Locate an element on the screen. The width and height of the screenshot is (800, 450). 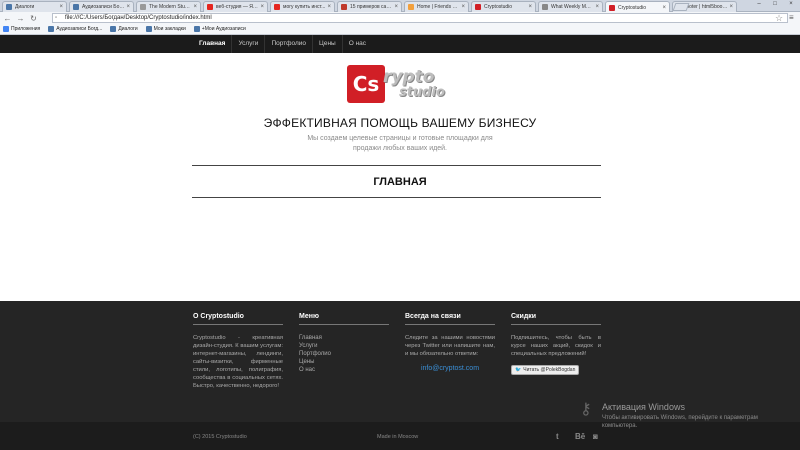
copyright: (C) 2015 Cryptostudio is located at coordinates (220, 437).